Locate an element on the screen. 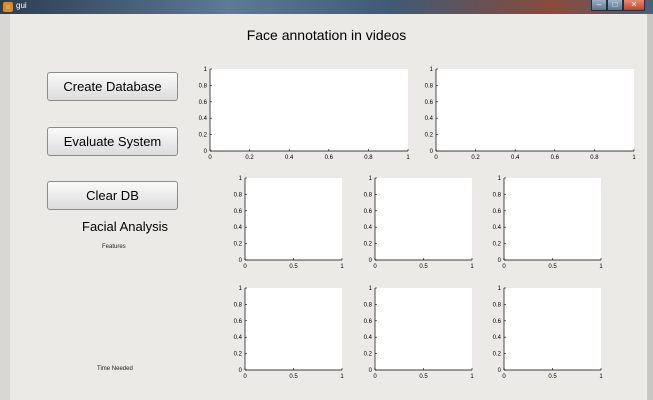  title-bar: gui – □ ✕ is located at coordinates (326, 7).